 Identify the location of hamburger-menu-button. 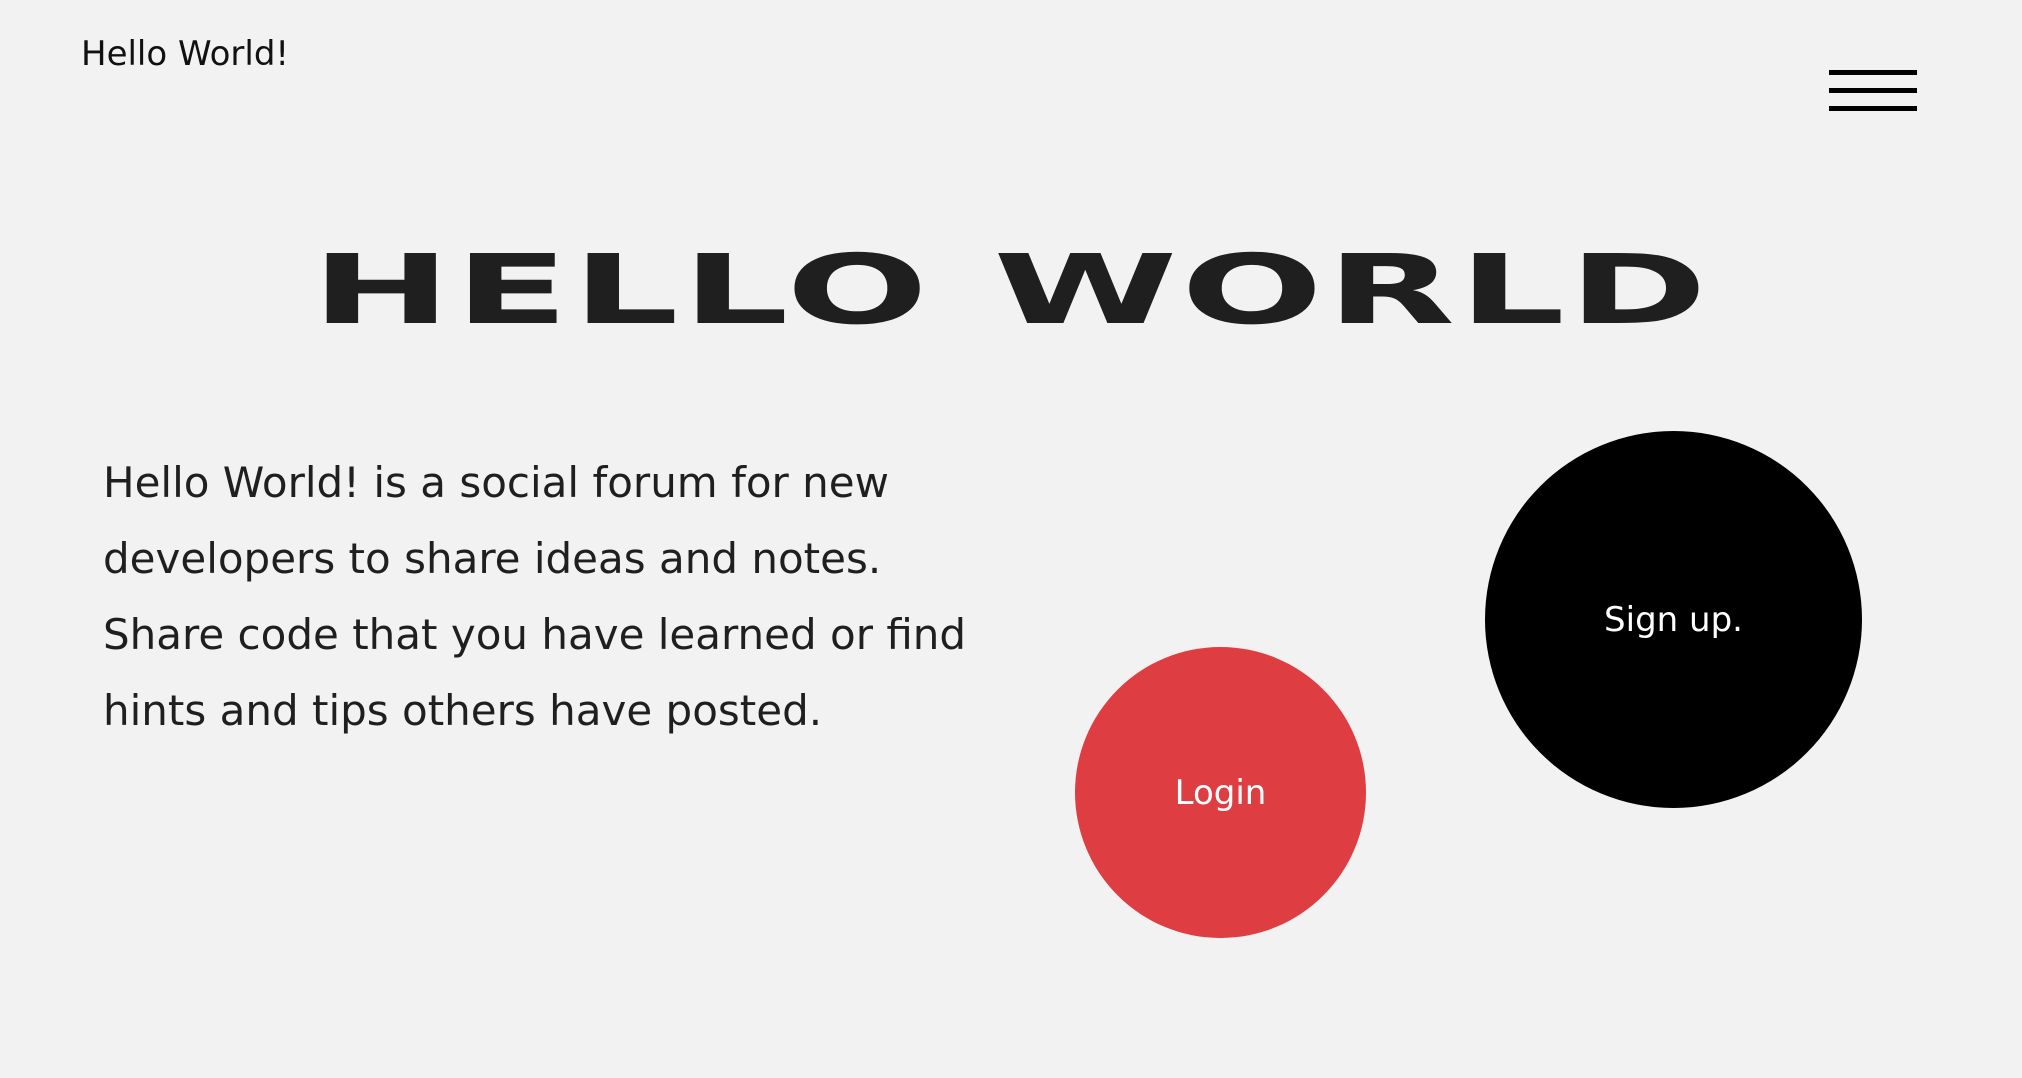
(1873, 91).